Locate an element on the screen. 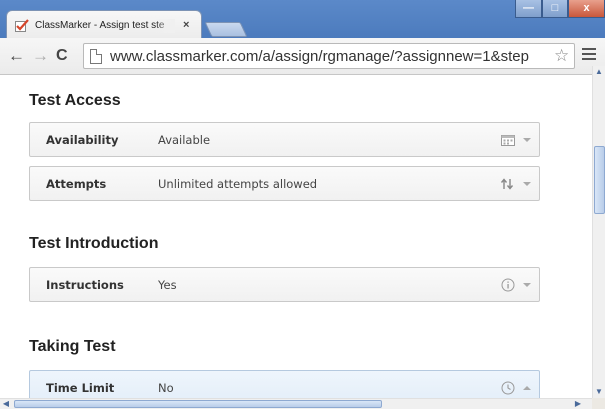  scroll-left-arrow-icon: ◀ is located at coordinates (6, 404).